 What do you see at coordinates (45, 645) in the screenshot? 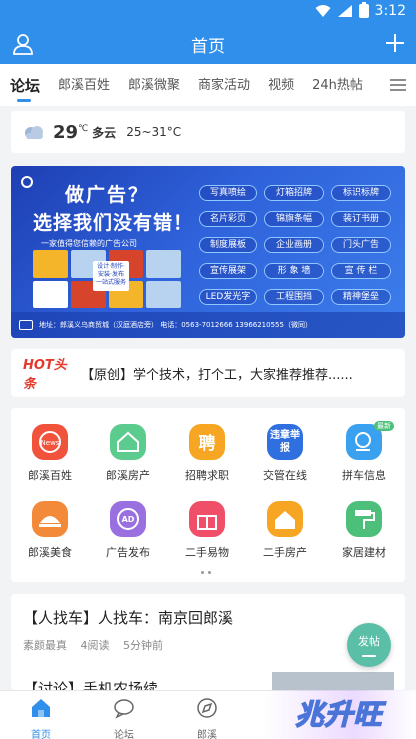
I see `post-author: 素颜最真` at bounding box center [45, 645].